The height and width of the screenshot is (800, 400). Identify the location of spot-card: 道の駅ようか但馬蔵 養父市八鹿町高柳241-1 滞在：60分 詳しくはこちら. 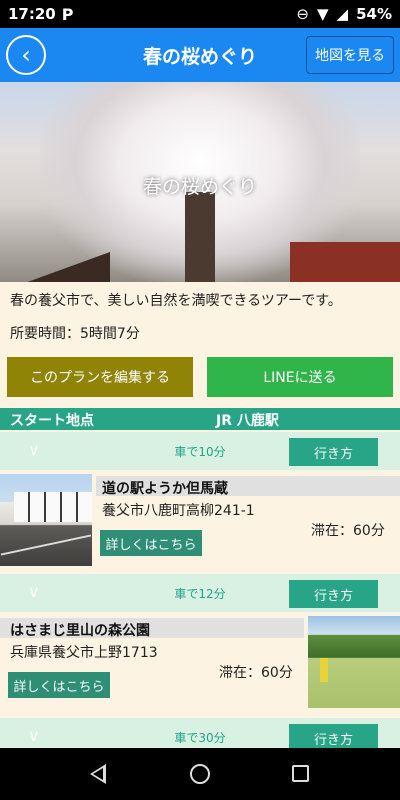
(200, 524).